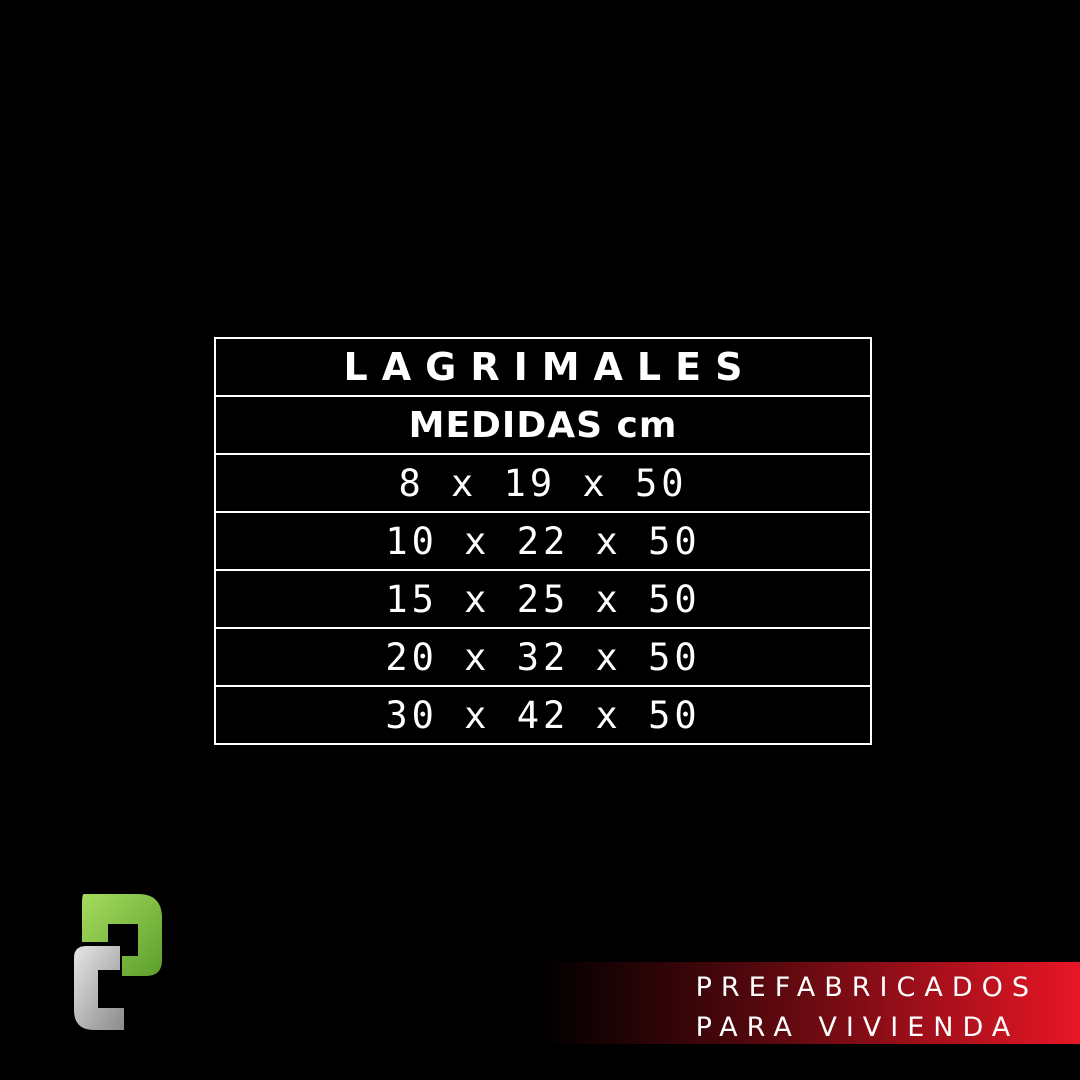  I want to click on company-logo-icon, so click(118, 962).